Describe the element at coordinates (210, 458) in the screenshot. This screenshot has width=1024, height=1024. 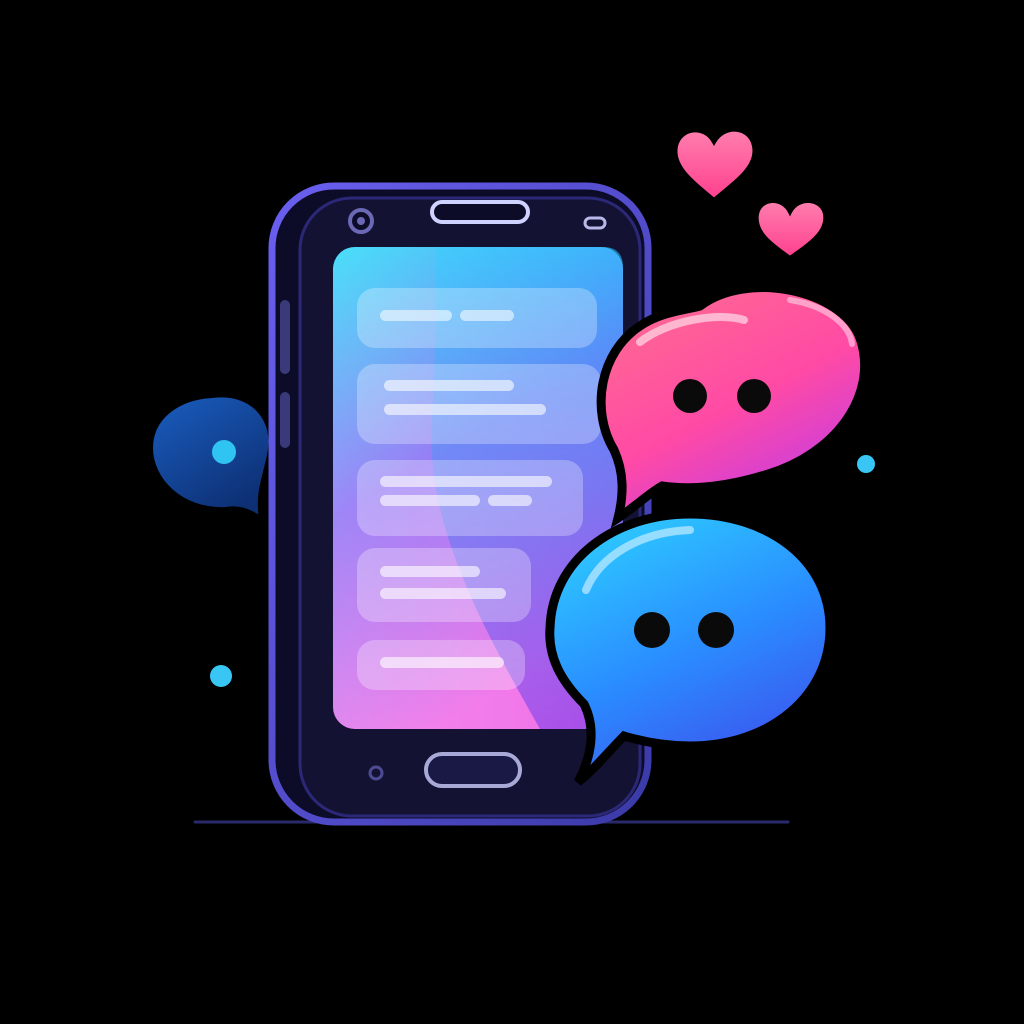
I see `small-chat-bubble-icon` at that location.